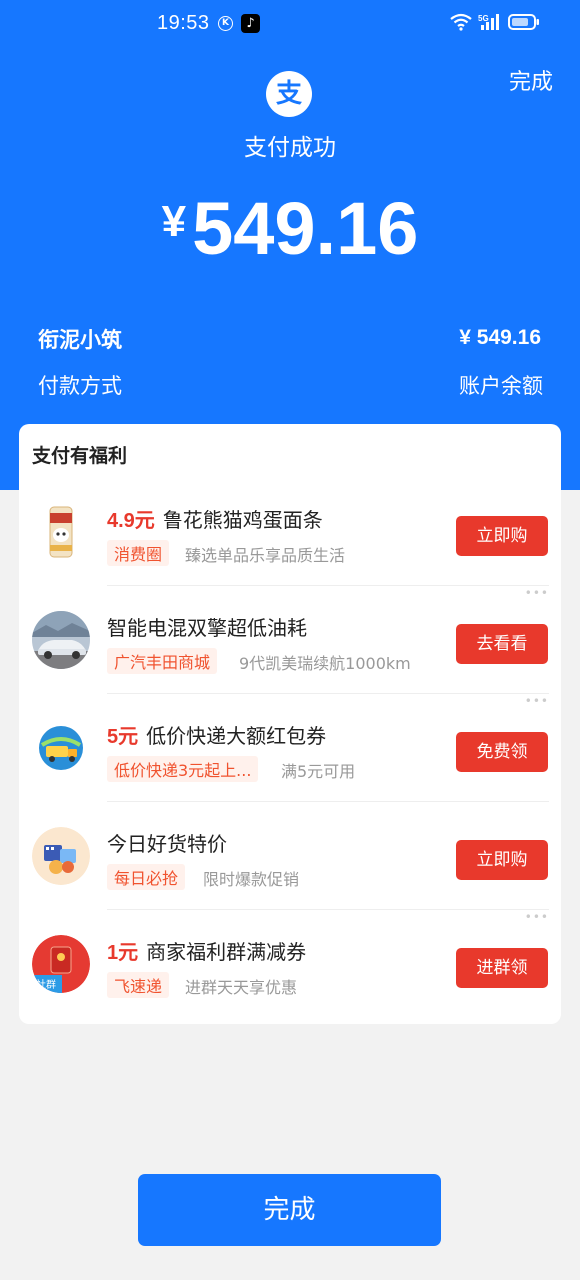  I want to click on benefit-price: 5元, so click(123, 737).